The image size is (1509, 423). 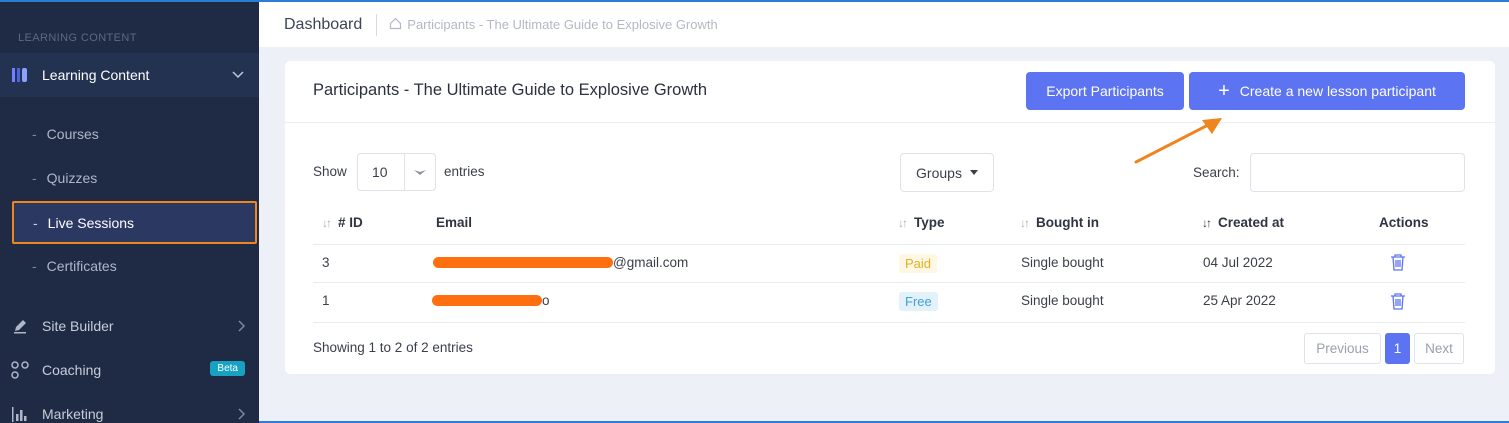 I want to click on type-badge-free: Free, so click(x=918, y=301).